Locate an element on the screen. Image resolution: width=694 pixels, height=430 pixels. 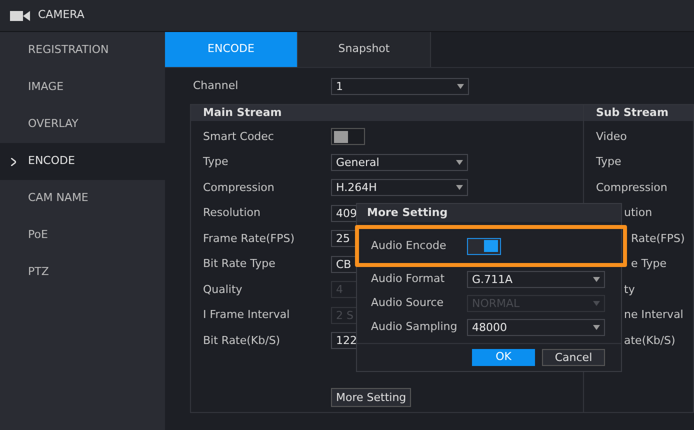
field-label: e Type is located at coordinates (649, 264).